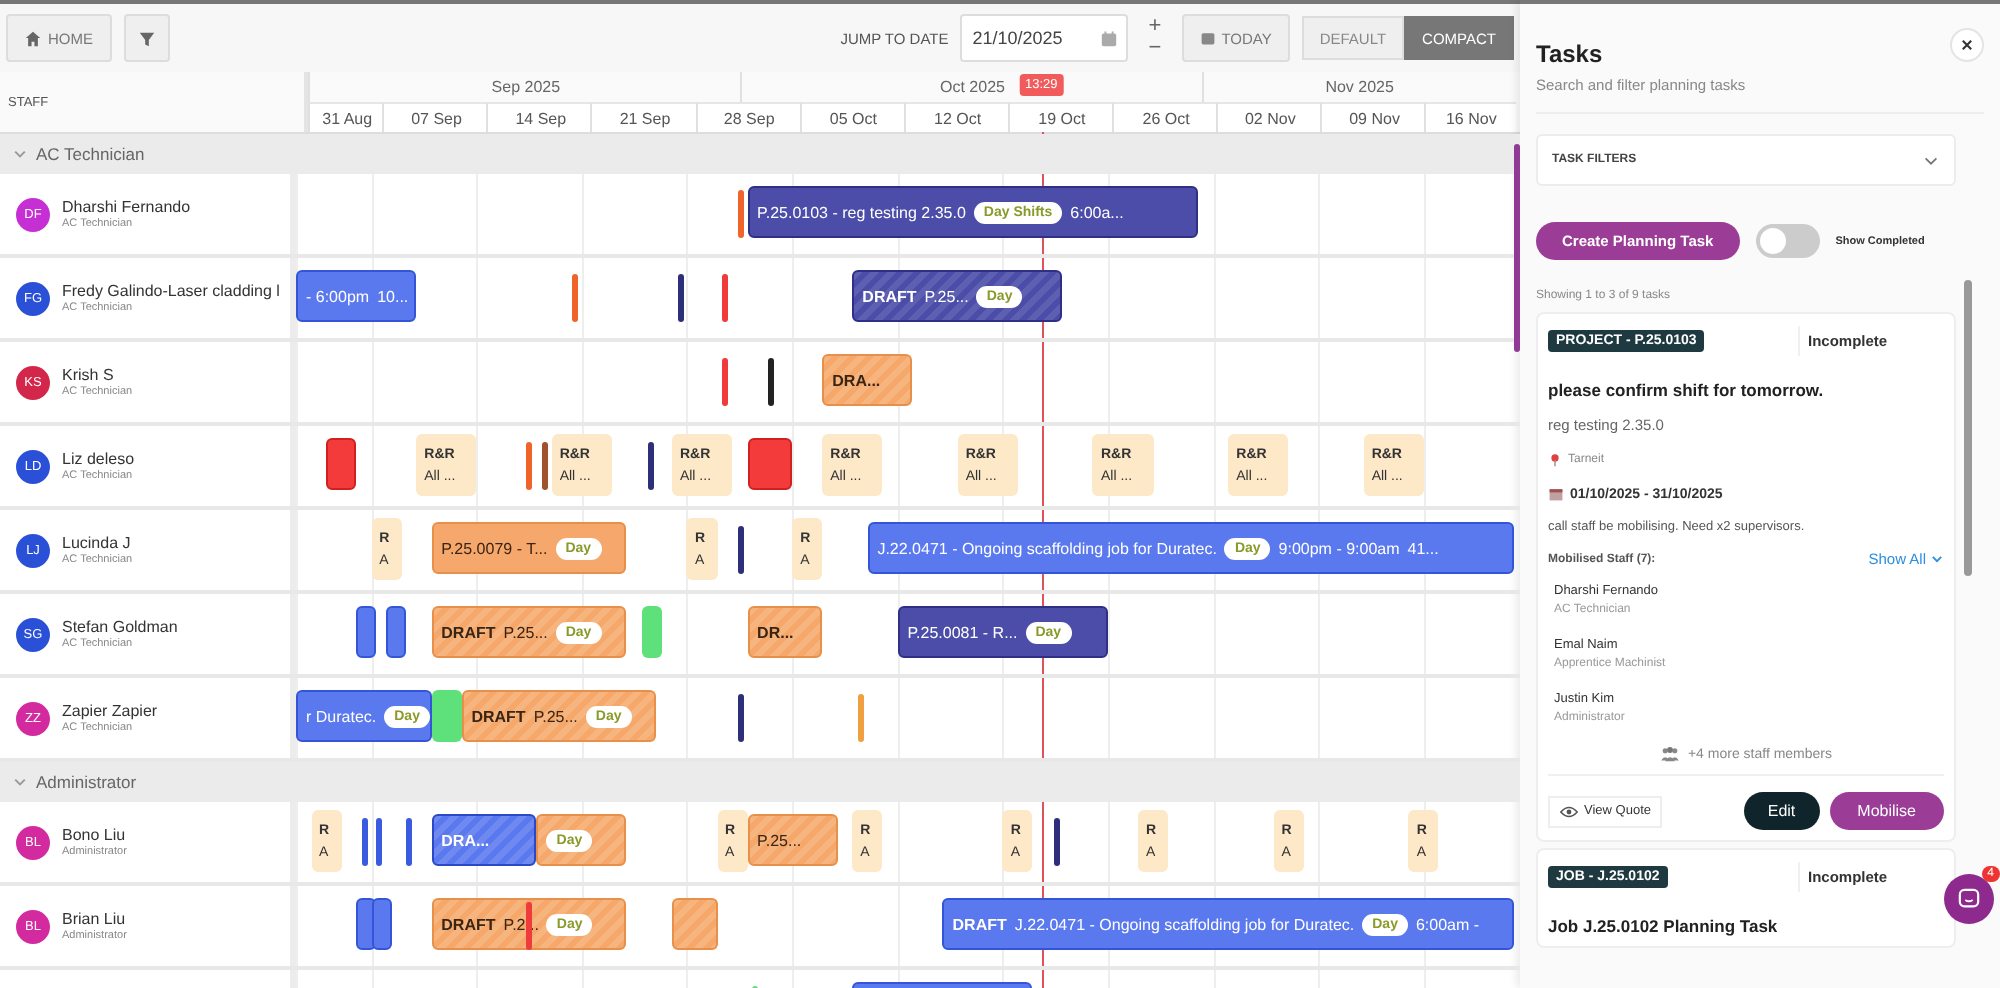  I want to click on staff-name: Zapier Zapier, so click(110, 711).